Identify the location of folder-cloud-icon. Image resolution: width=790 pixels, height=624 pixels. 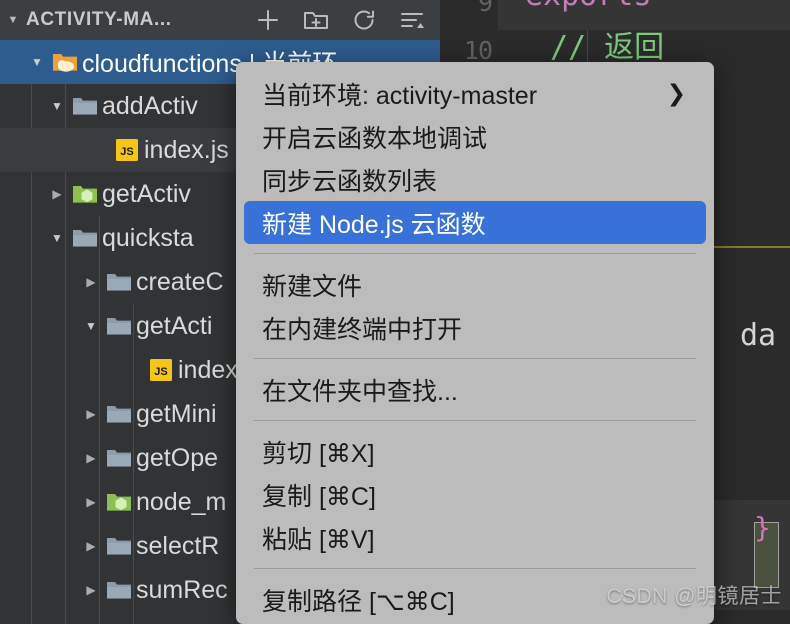
(65, 62).